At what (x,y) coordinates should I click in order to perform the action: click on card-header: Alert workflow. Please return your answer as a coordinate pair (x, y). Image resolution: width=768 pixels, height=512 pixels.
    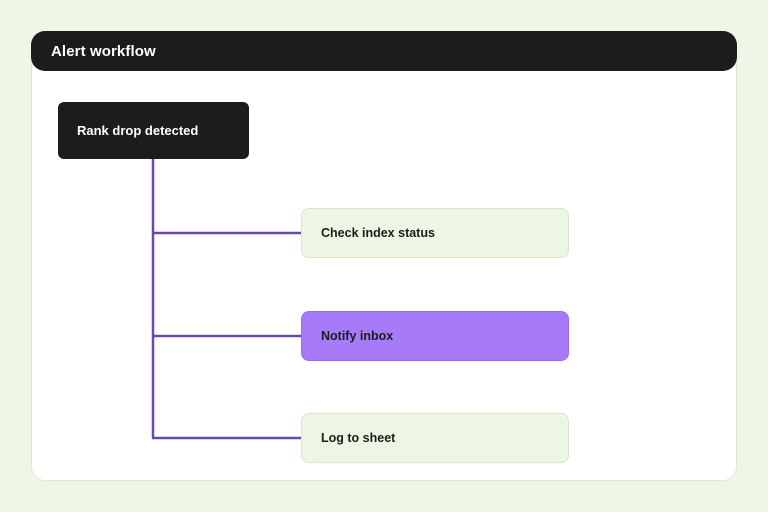
    Looking at the image, I should click on (384, 51).